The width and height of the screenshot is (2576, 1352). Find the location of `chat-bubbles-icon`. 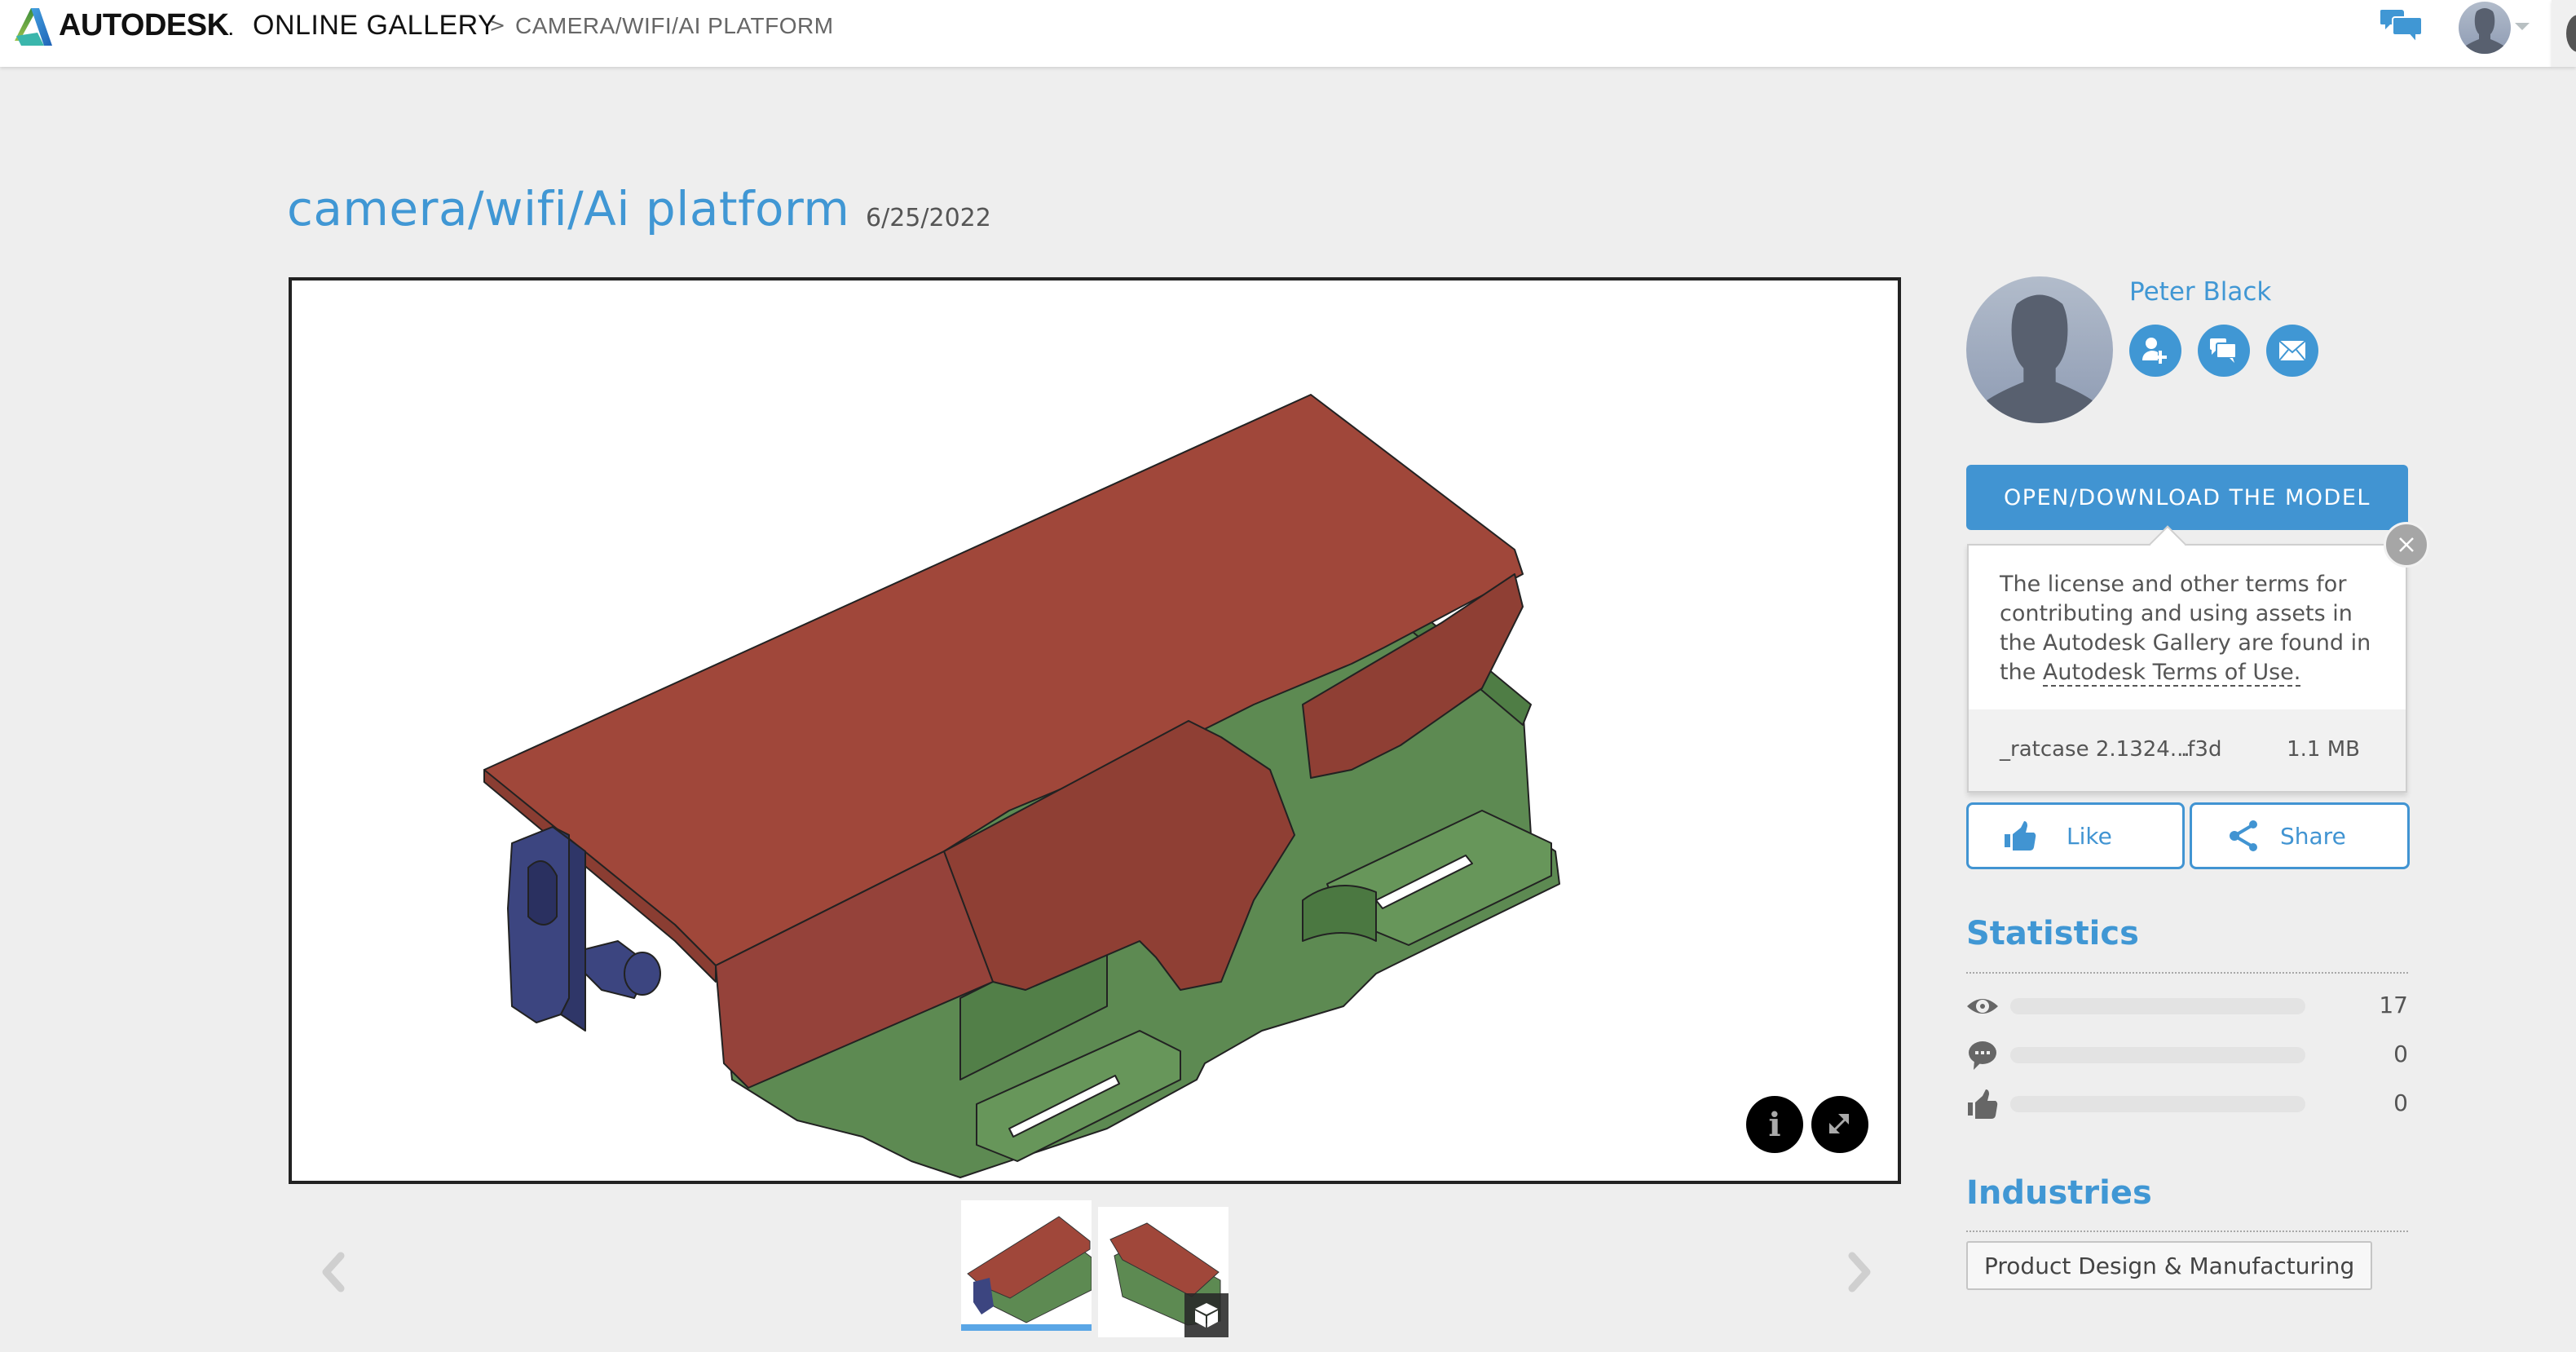

chat-bubbles-icon is located at coordinates (2403, 27).